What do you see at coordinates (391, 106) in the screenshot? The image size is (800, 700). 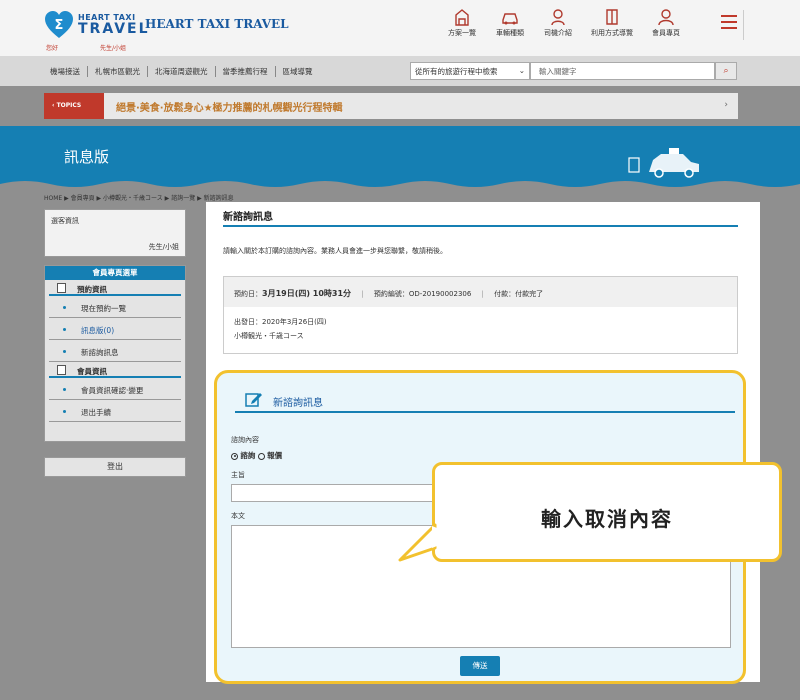 I see `topics-bar: ‹ TOPICS 絕景·美食·放鬆身心★極力推薦的札幌觀光行程特輯 ›` at bounding box center [391, 106].